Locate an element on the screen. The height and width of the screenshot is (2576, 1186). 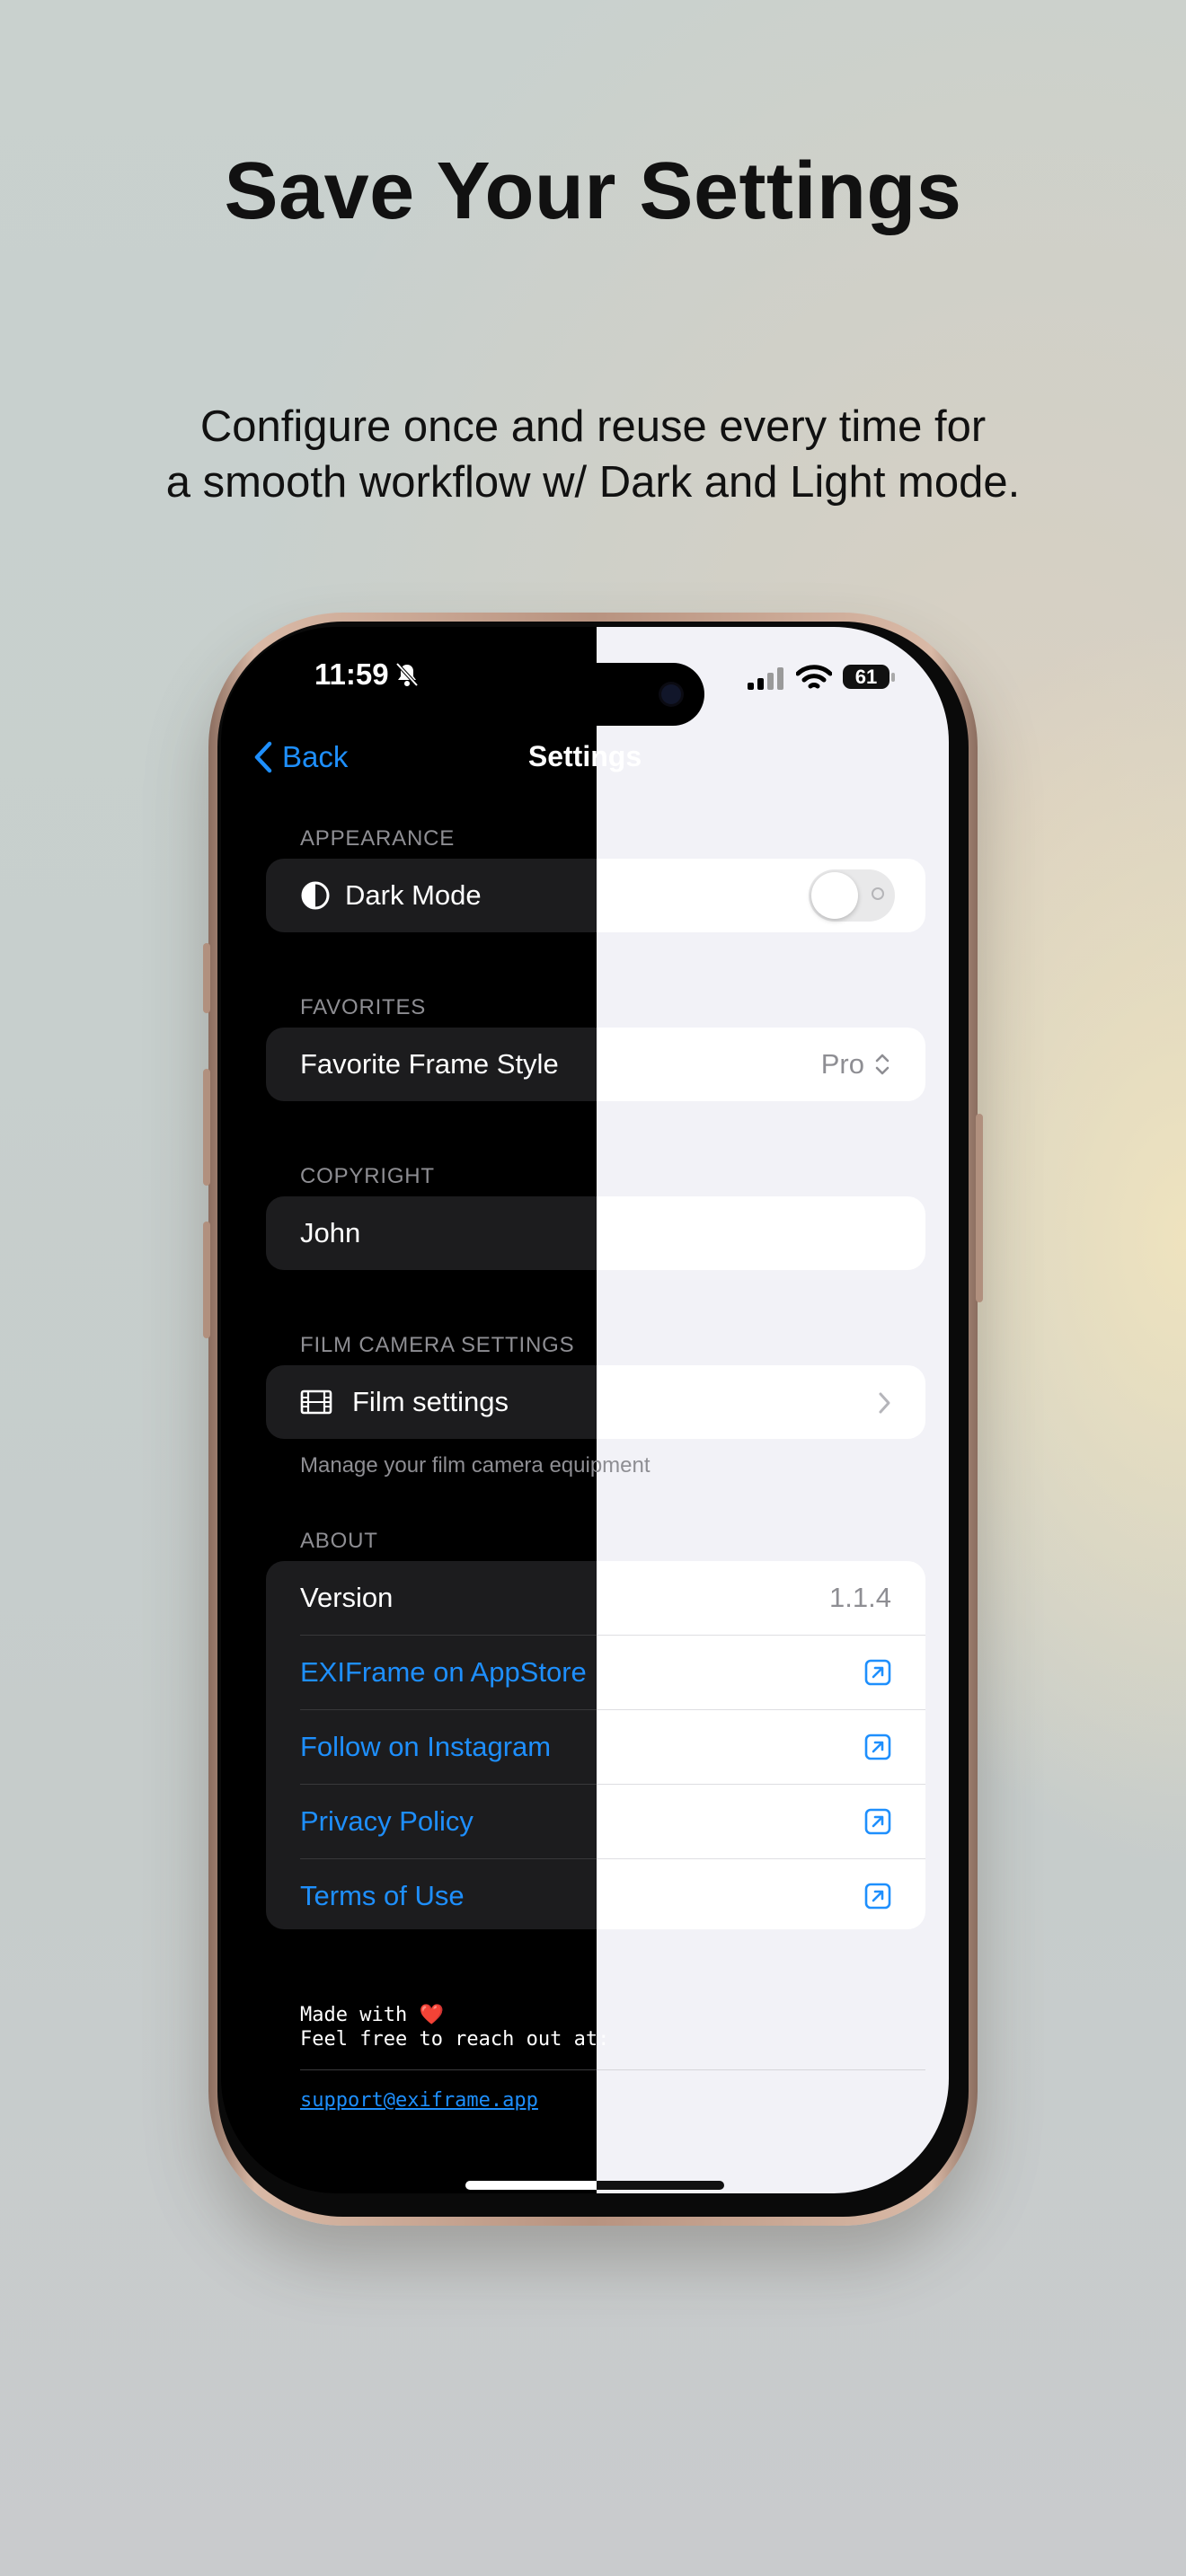
copyright-card: John is located at coordinates (595, 1233).